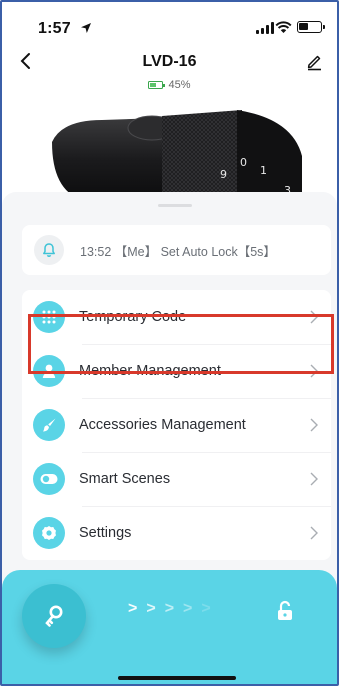  I want to click on lock-battery-status: 45%, so click(169, 85).